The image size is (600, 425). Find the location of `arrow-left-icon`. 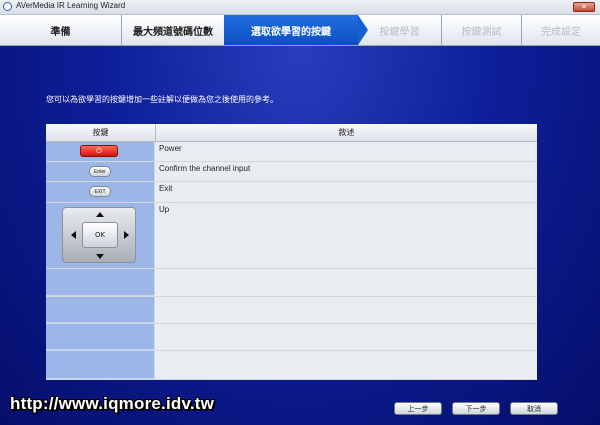

arrow-left-icon is located at coordinates (73, 235).